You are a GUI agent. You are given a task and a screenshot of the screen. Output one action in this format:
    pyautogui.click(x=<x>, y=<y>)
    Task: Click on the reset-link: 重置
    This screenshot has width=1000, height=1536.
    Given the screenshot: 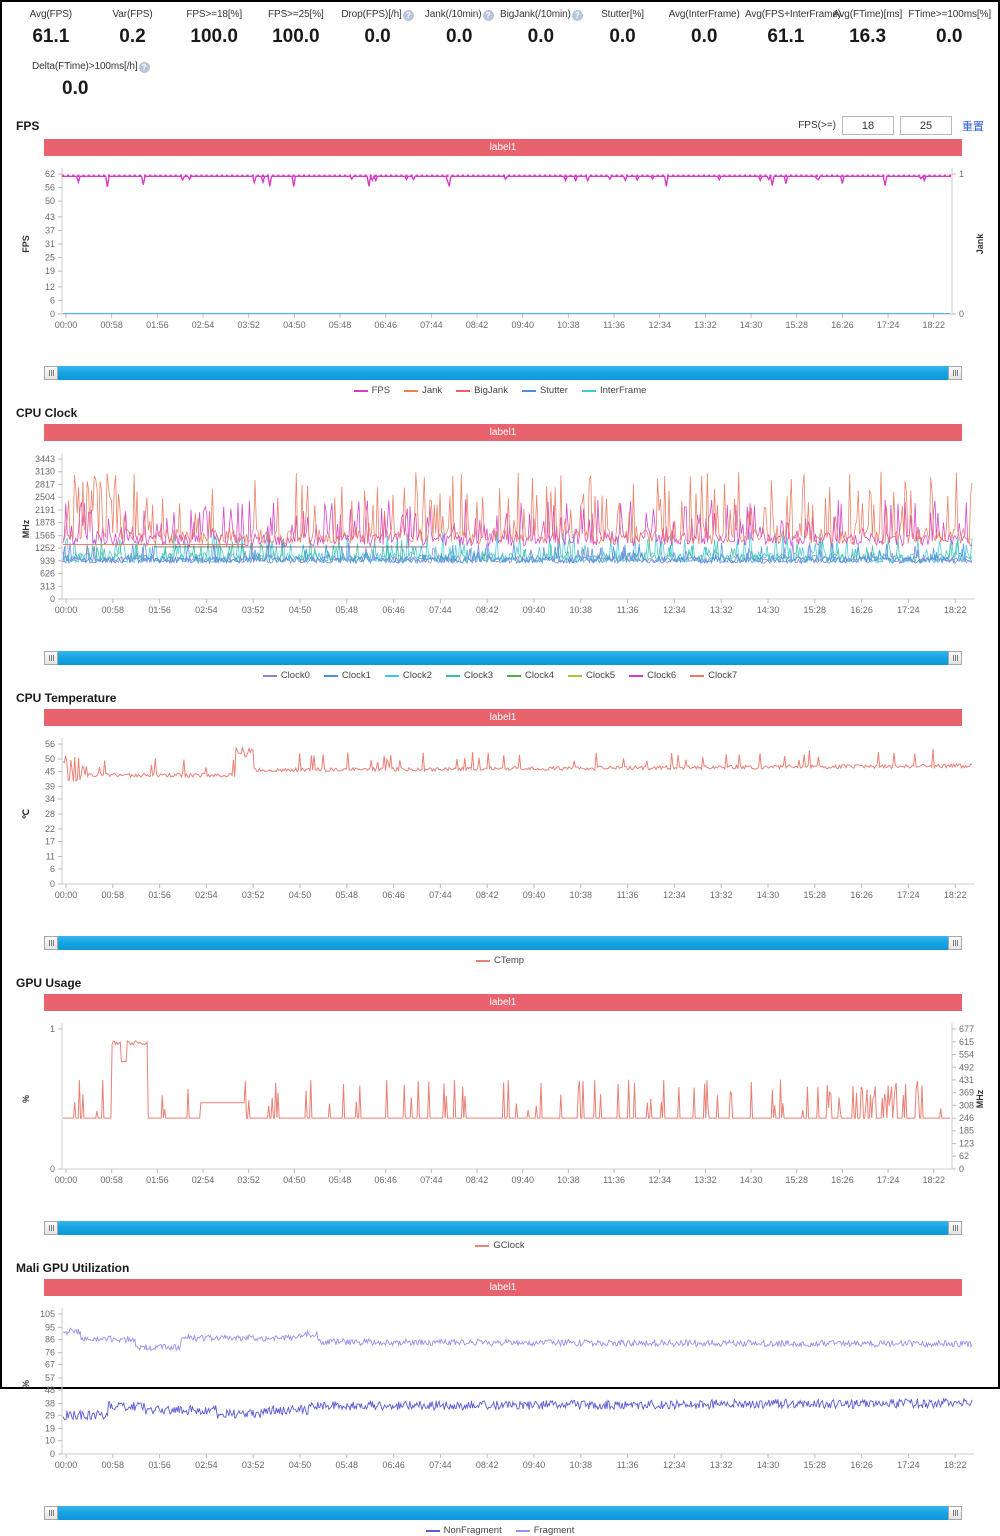 What is the action you would take?
    pyautogui.click(x=973, y=126)
    